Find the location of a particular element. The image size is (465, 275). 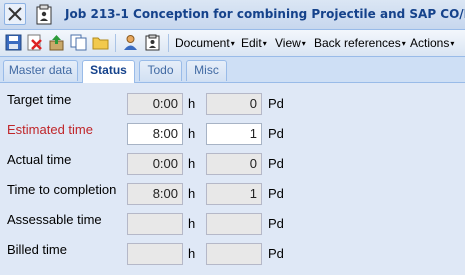

back-references-menu: Back references▾ is located at coordinates (360, 43).